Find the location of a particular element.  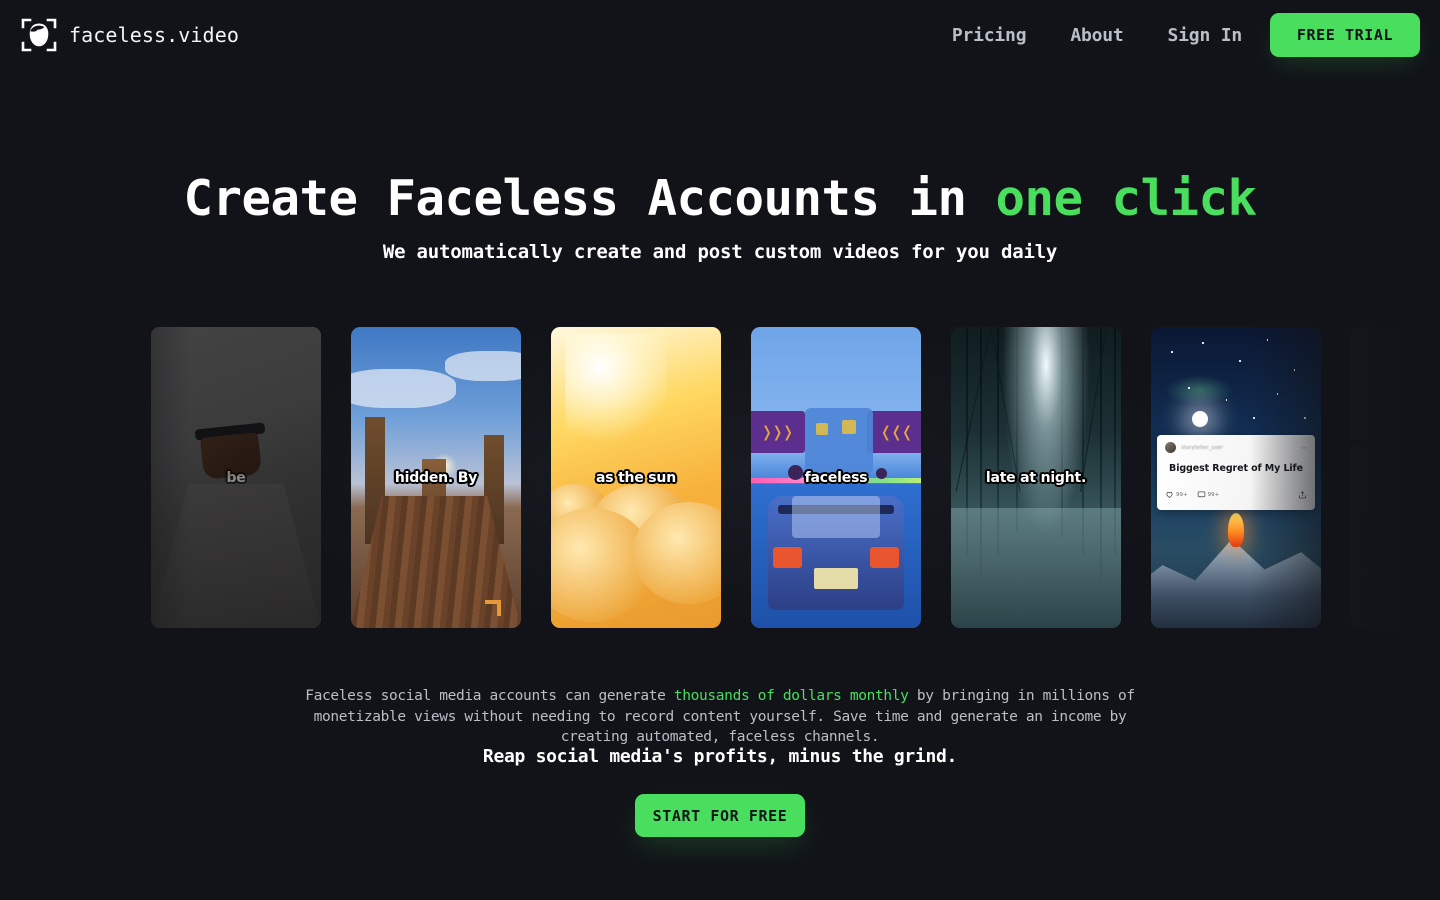

nav-link-about: About is located at coordinates (1096, 35).